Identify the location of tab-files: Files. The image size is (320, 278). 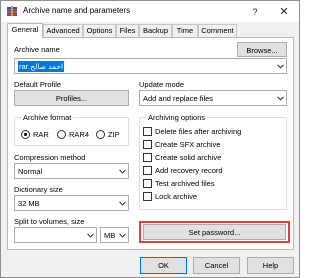
(127, 30).